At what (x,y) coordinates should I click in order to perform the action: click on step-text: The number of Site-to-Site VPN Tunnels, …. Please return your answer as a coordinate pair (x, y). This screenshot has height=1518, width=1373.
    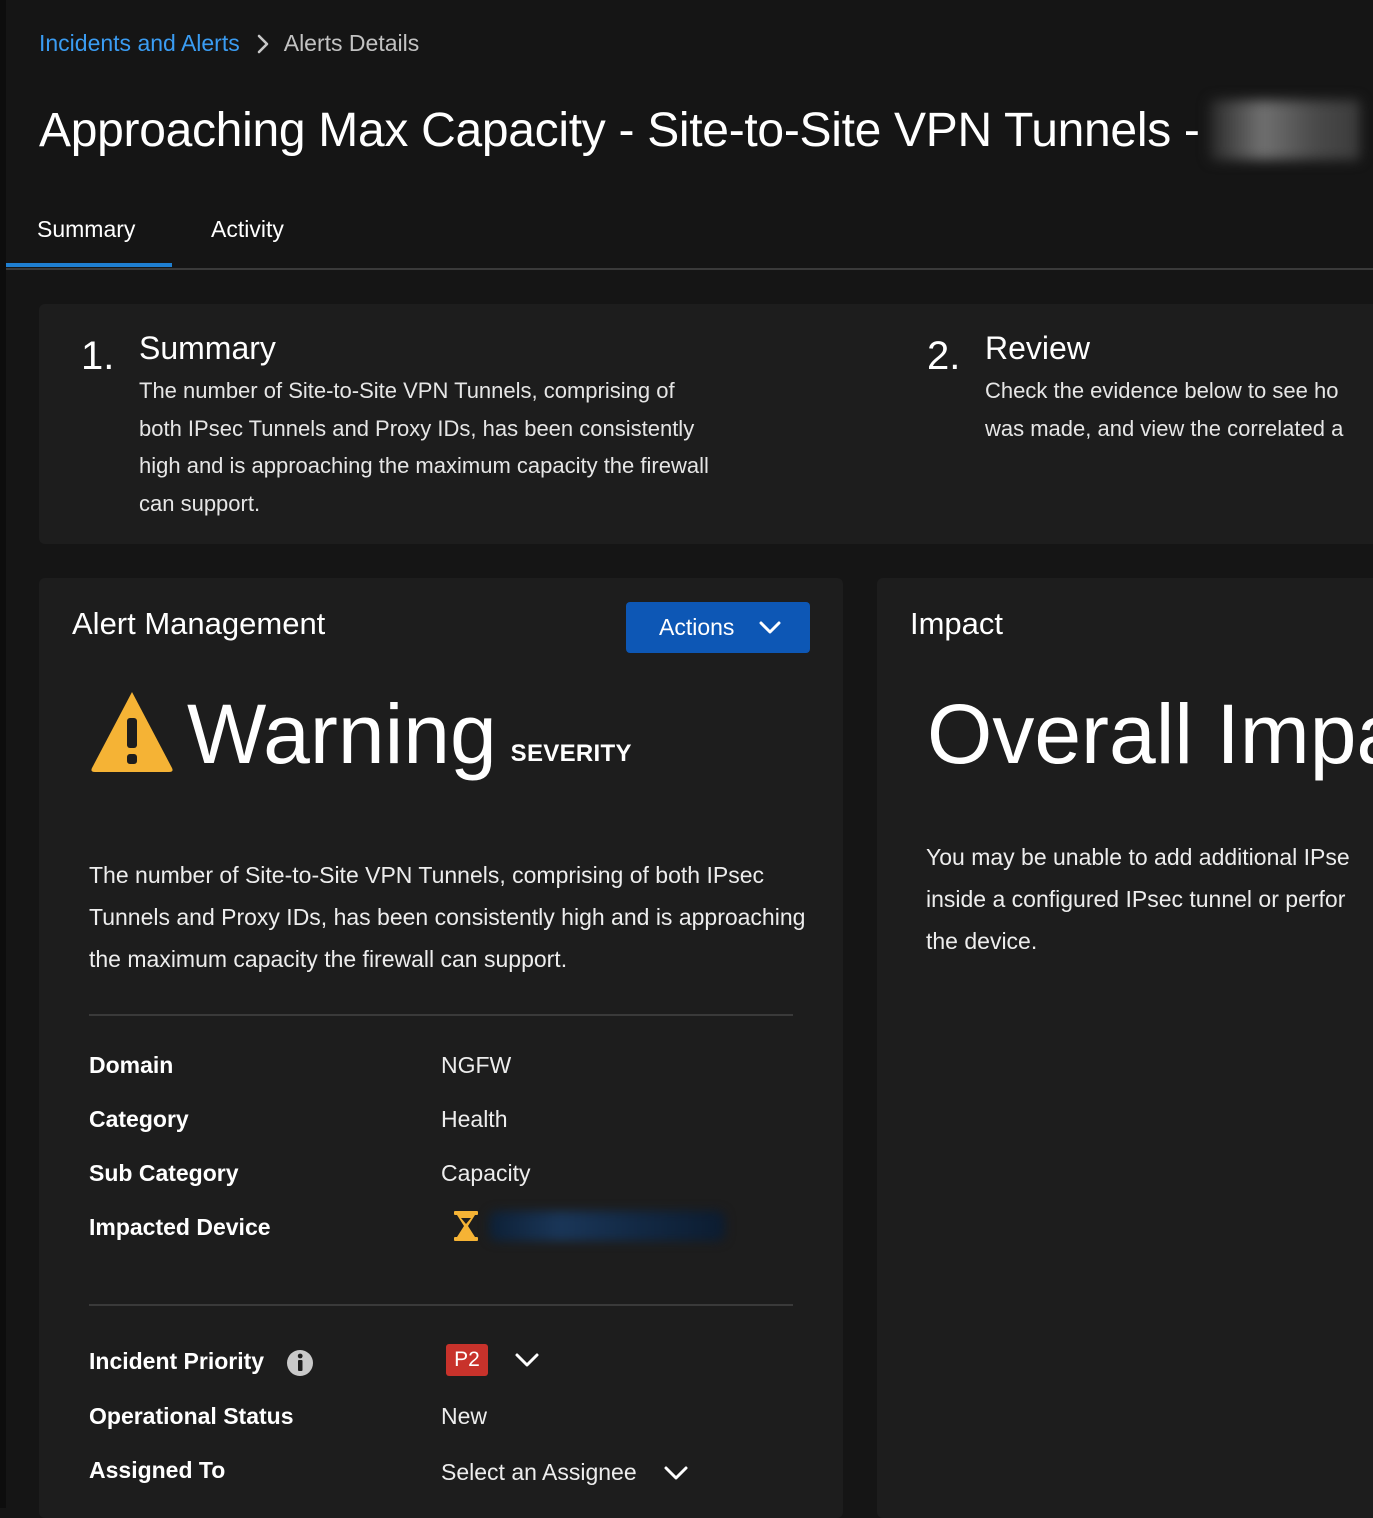
    Looking at the image, I should click on (424, 447).